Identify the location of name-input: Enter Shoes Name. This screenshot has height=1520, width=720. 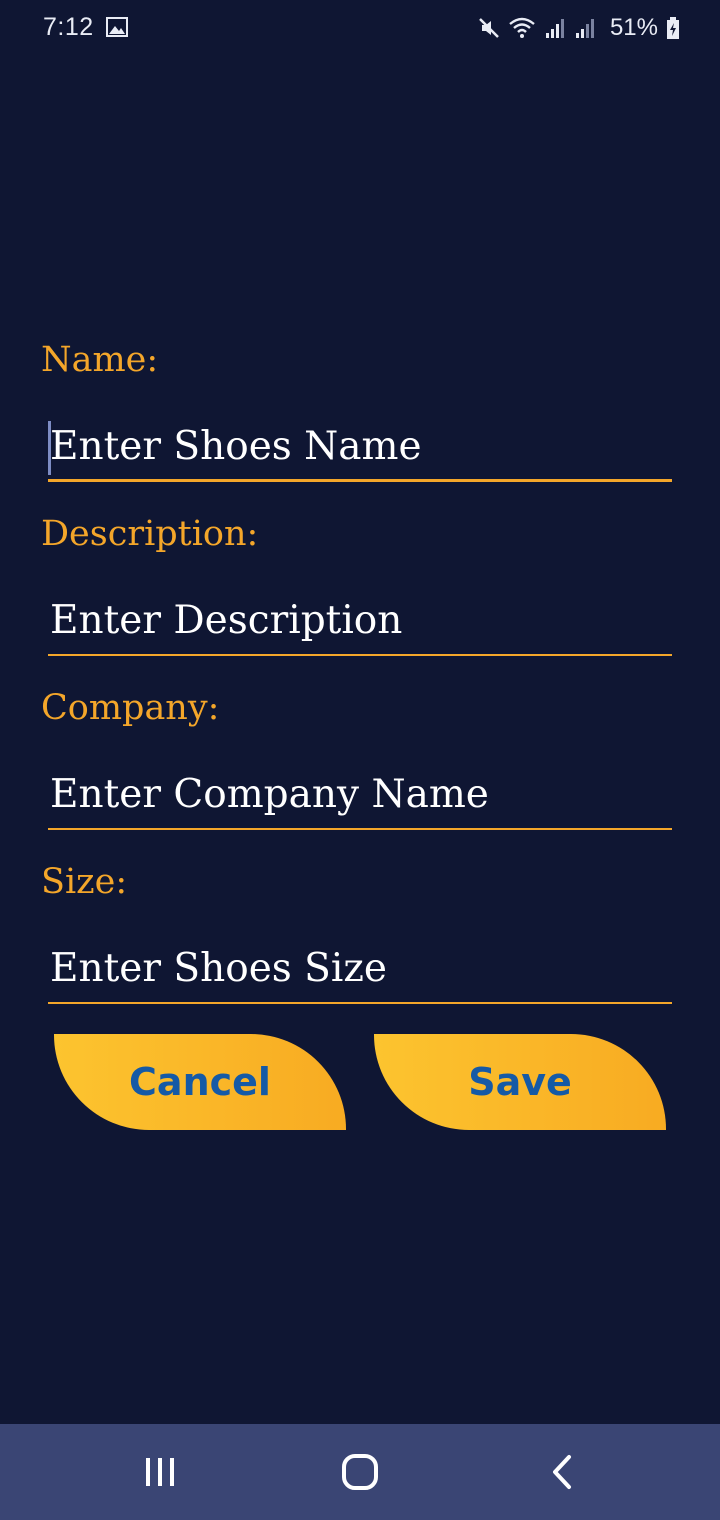
(360, 447).